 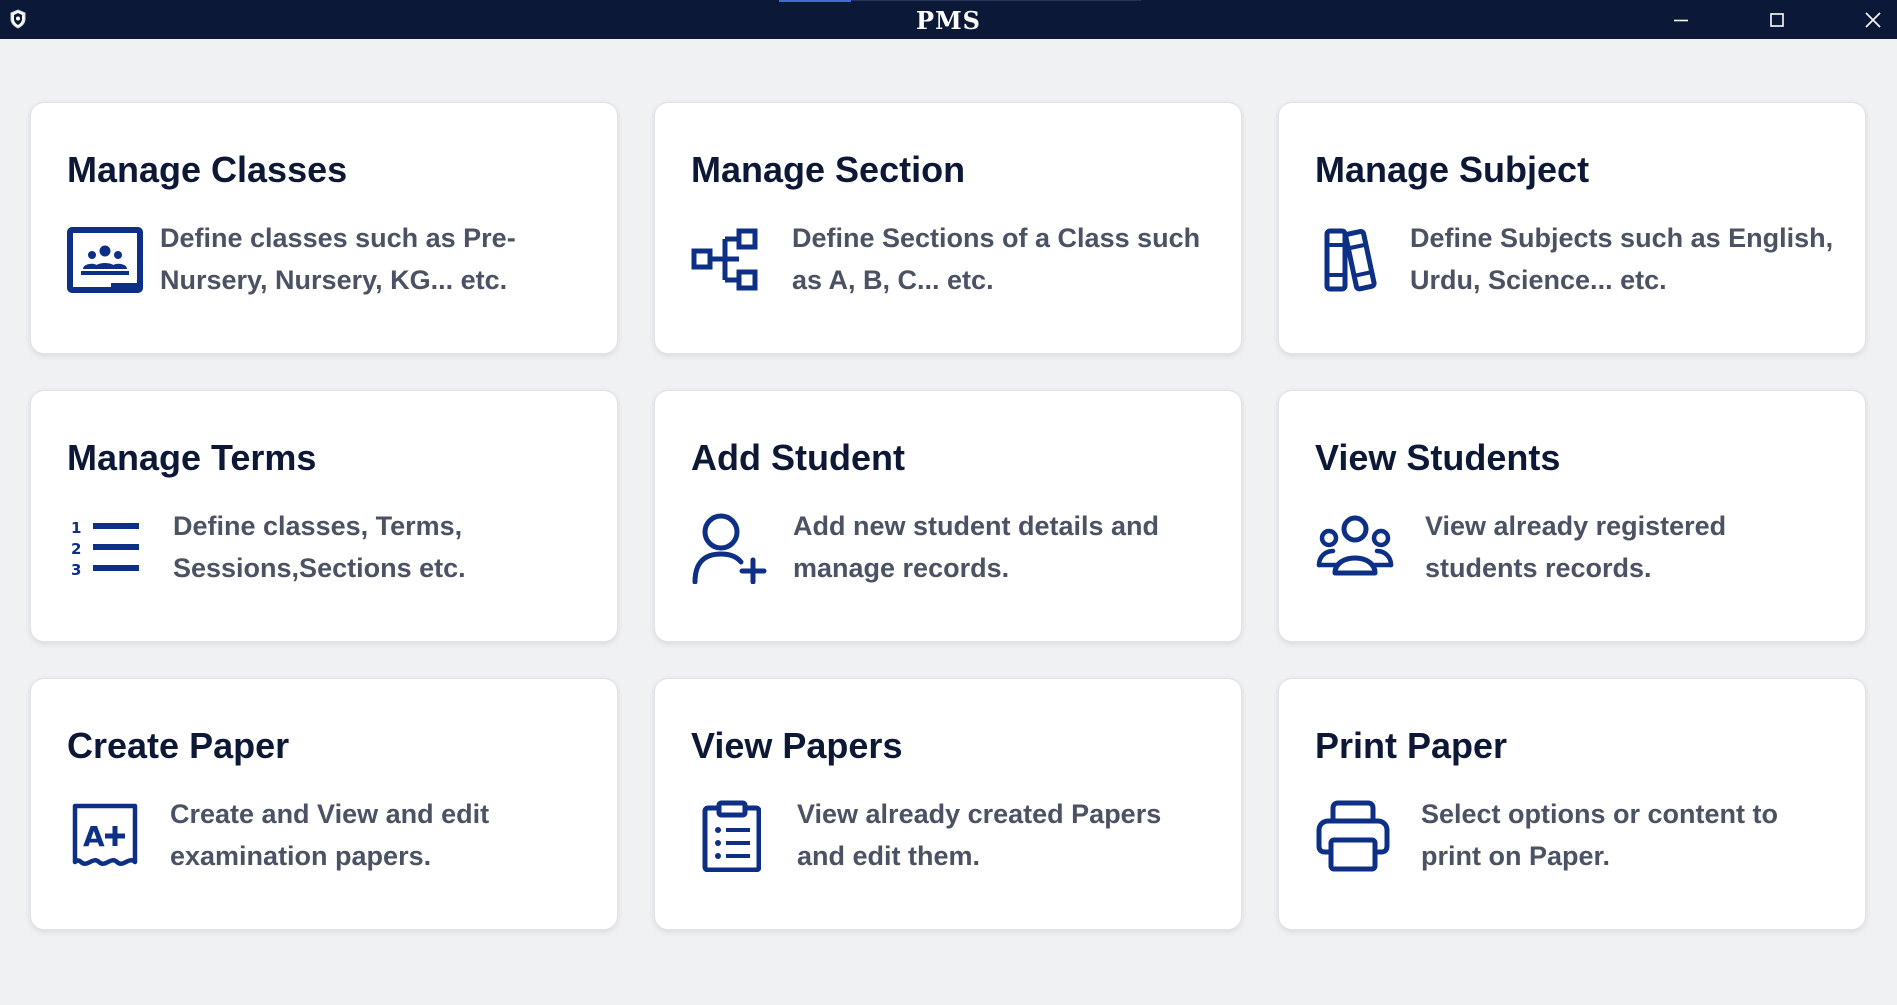 What do you see at coordinates (94, 836) in the screenshot?
I see `svg-text: A` at bounding box center [94, 836].